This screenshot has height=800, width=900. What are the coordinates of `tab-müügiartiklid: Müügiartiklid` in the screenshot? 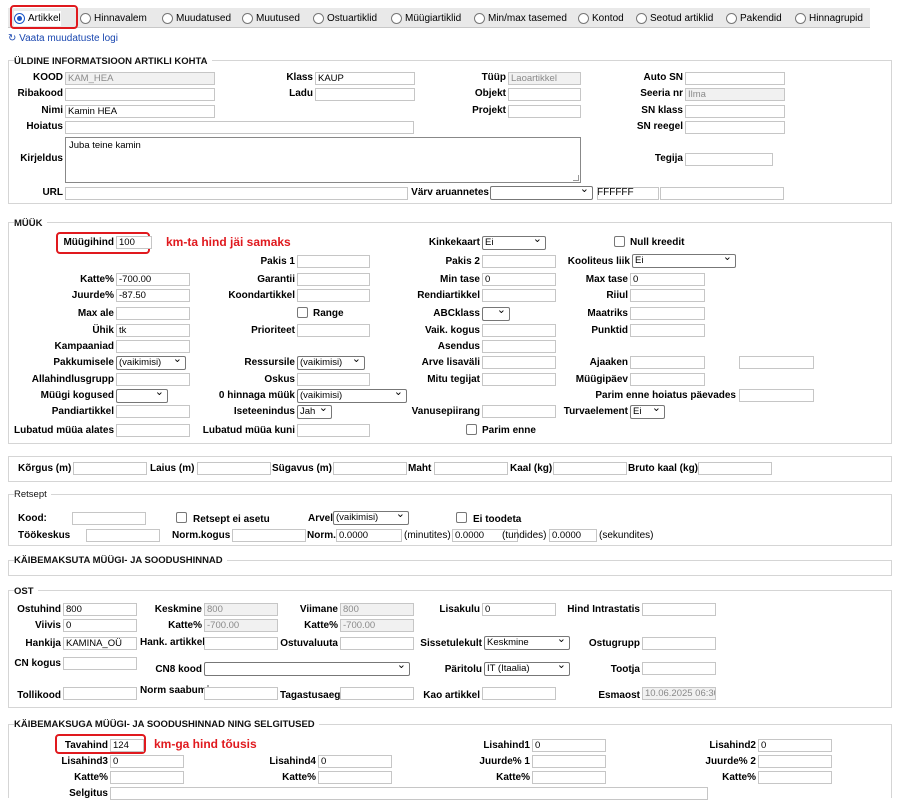 It's located at (426, 18).